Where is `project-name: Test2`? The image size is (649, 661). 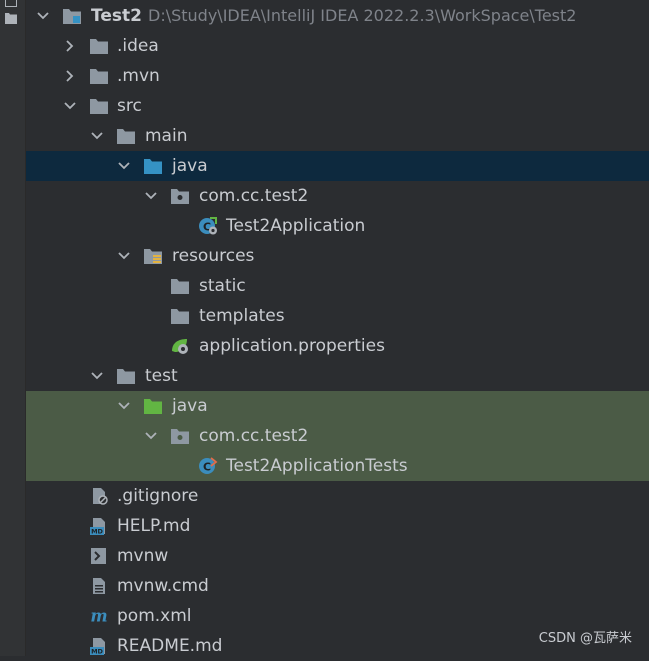 project-name: Test2 is located at coordinates (116, 16).